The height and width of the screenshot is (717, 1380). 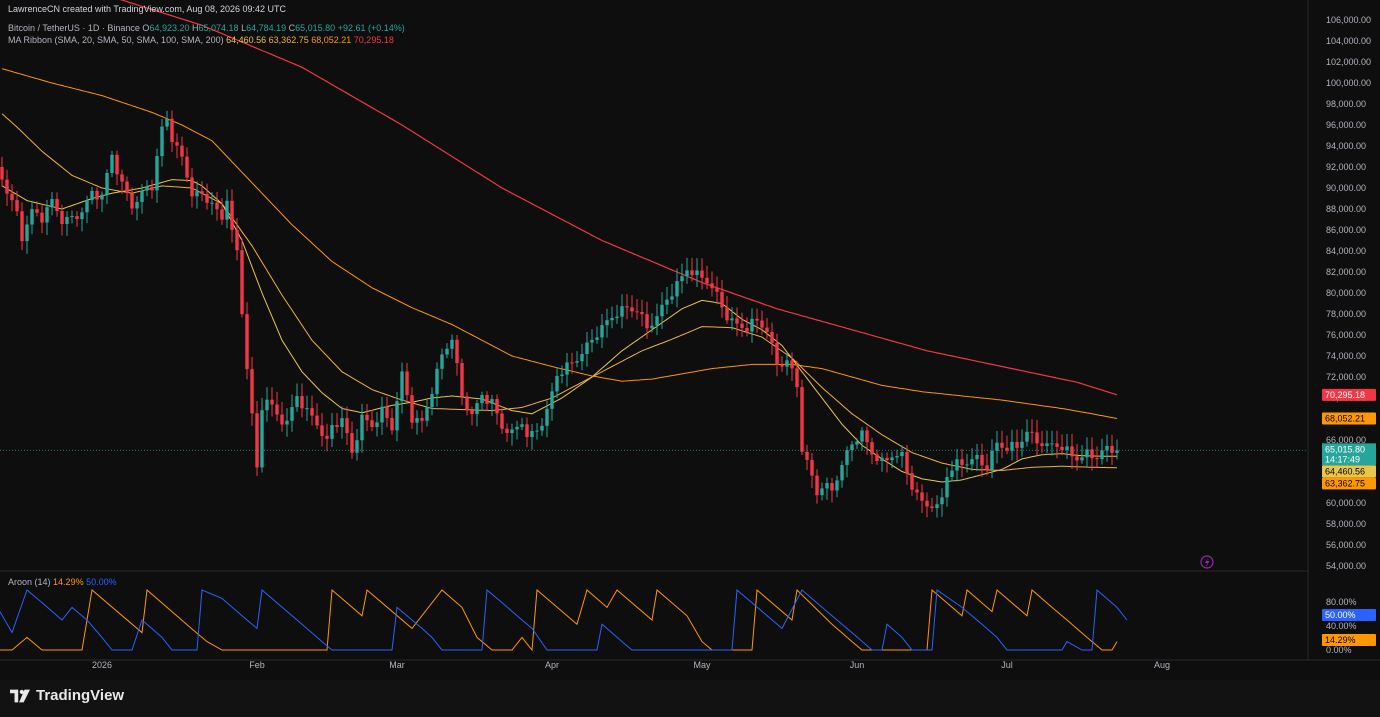 I want to click on price-tick-label: 102,000.00, so click(x=1348, y=62).